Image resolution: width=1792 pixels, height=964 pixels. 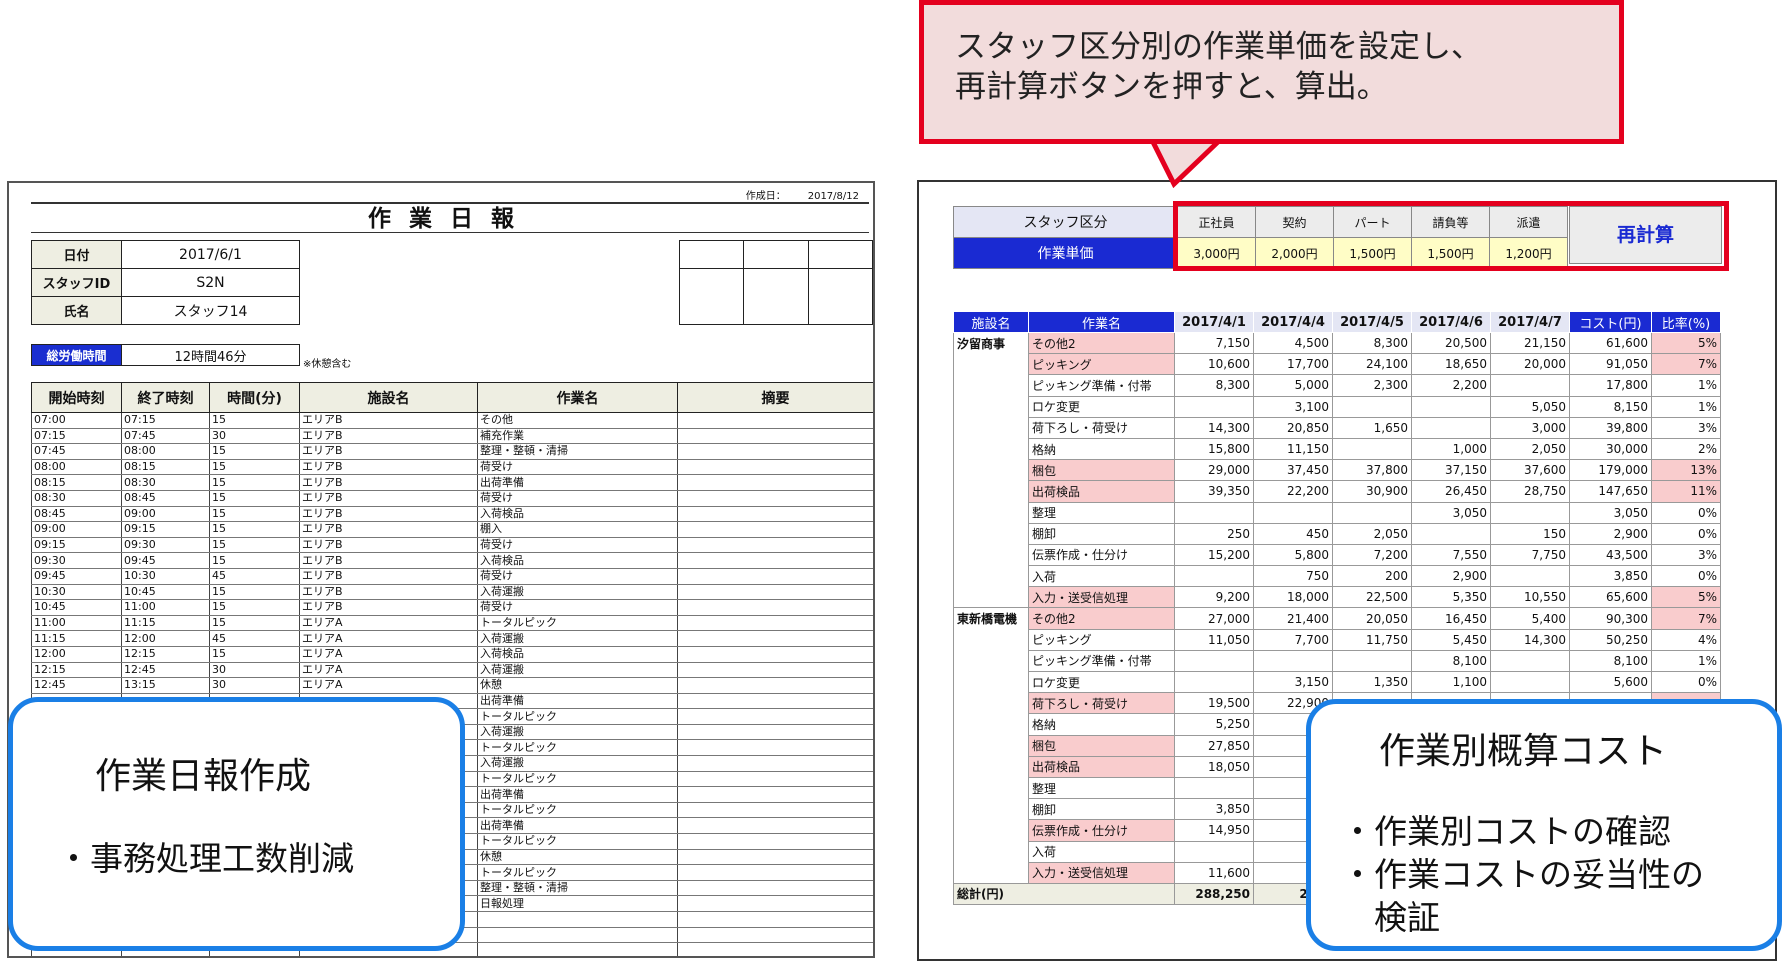 What do you see at coordinates (1372, 682) in the screenshot?
I see `cost-cell: 1,350` at bounding box center [1372, 682].